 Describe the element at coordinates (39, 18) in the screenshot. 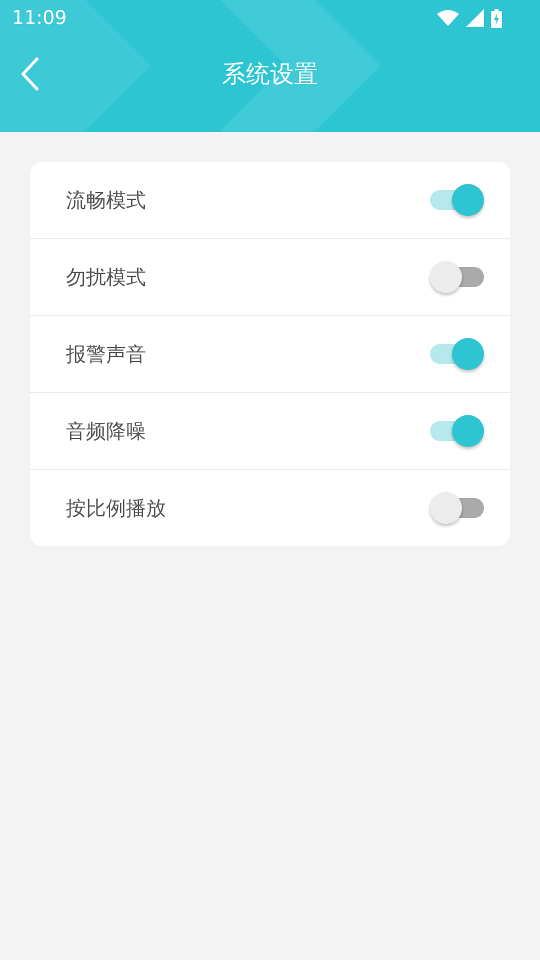

I see `status-time: 11:09` at that location.